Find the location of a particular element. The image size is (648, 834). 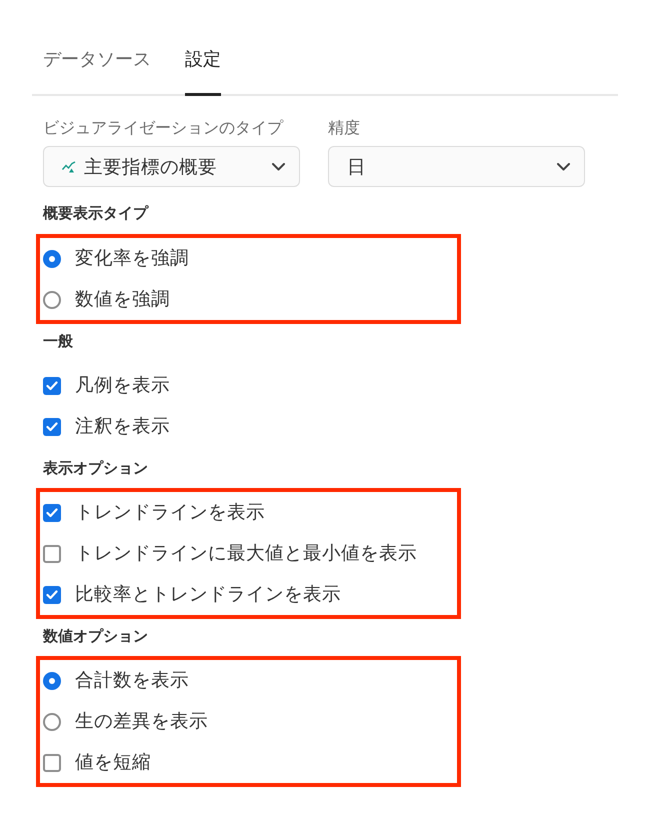

trend-line-icon is located at coordinates (69, 166).